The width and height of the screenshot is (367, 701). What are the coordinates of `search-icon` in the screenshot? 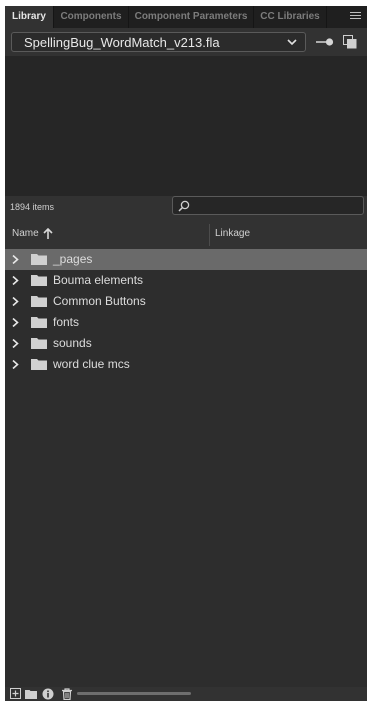 It's located at (184, 206).